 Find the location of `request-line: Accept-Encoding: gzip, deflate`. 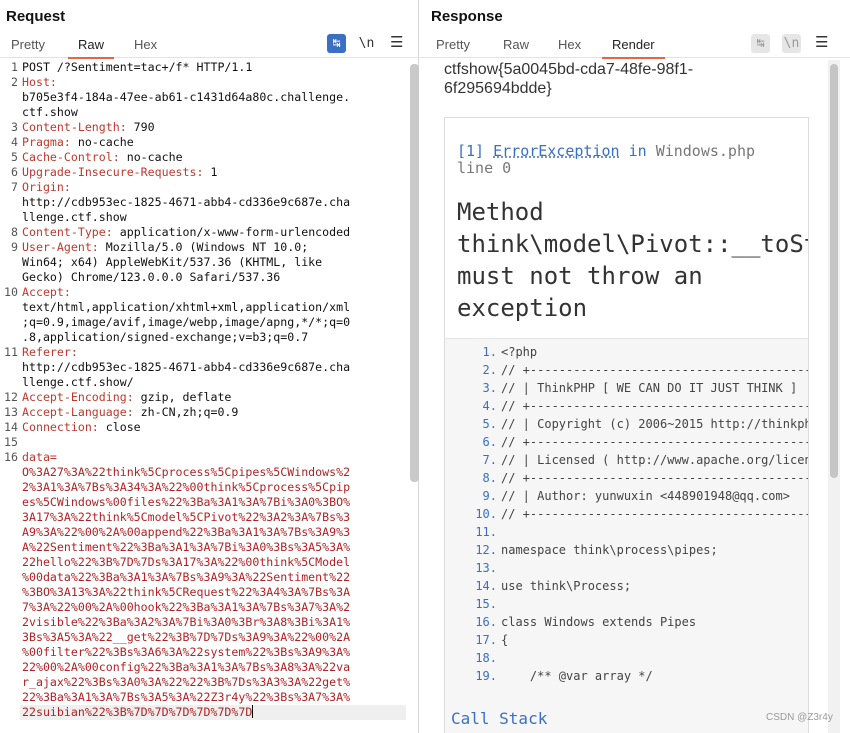

request-line: Accept-Encoding: gzip, deflate is located at coordinates (214, 397).